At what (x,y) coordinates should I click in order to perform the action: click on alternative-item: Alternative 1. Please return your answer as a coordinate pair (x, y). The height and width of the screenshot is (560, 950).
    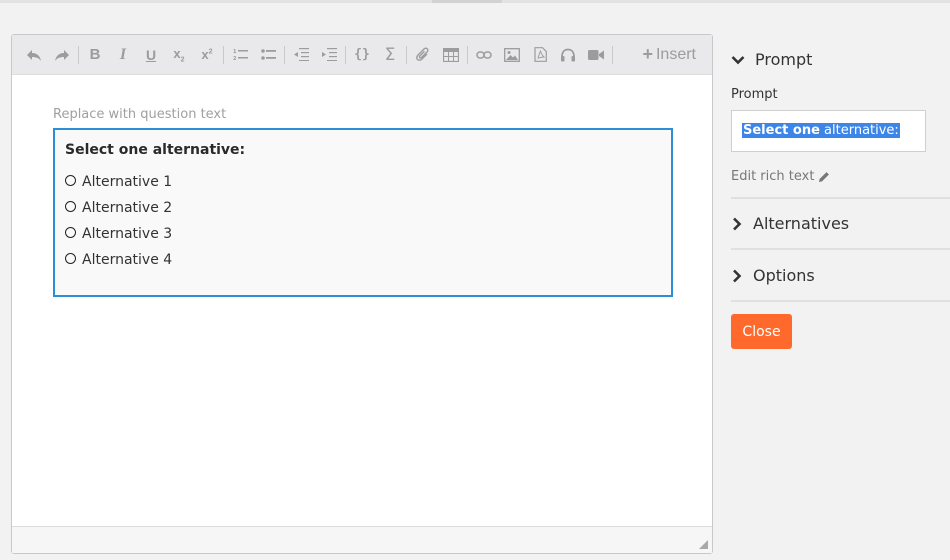
    Looking at the image, I should click on (118, 182).